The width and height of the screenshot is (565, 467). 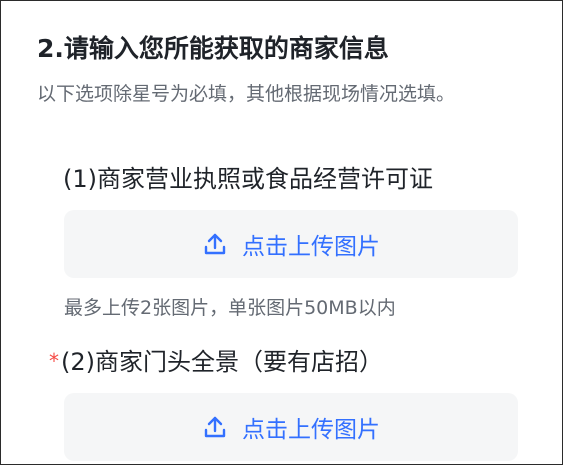 I want to click on upload-button-storefront: 点击上传图片, so click(x=291, y=427).